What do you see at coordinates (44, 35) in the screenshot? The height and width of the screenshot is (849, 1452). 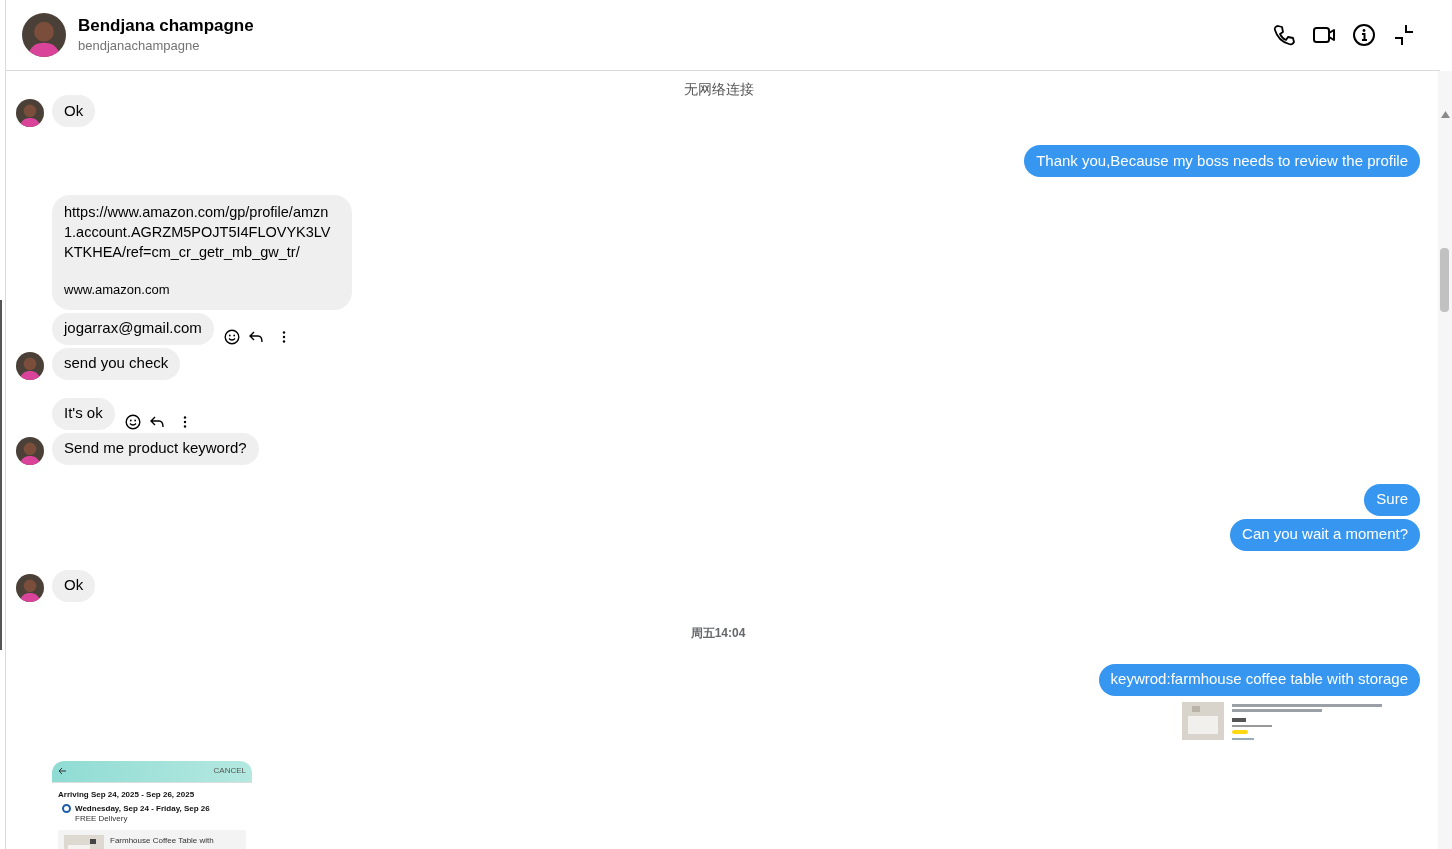 I see `avatar` at bounding box center [44, 35].